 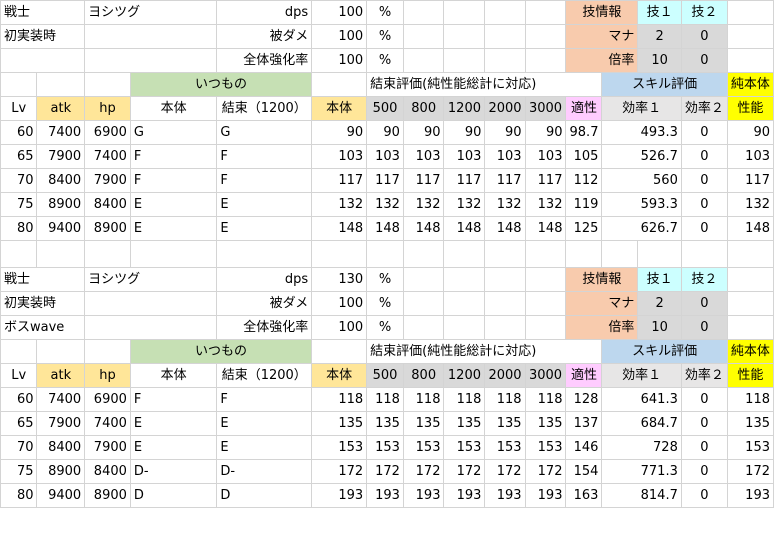 I want to click on performance-cell: 90, so click(x=750, y=132).